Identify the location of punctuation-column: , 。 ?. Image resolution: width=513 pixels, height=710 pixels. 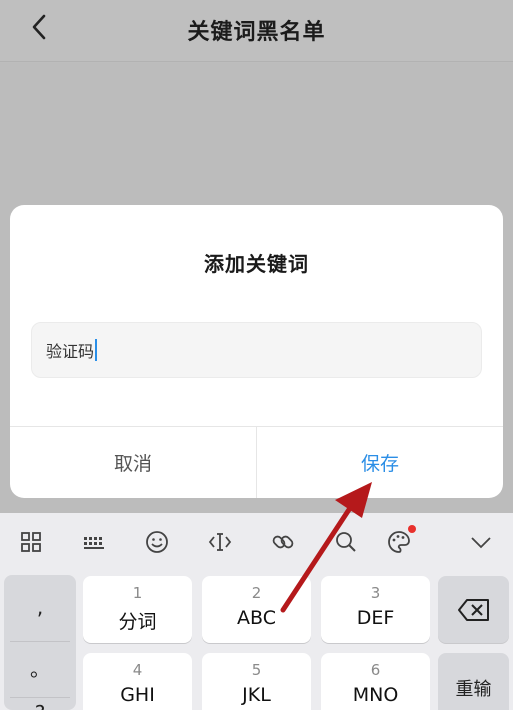
(40, 642).